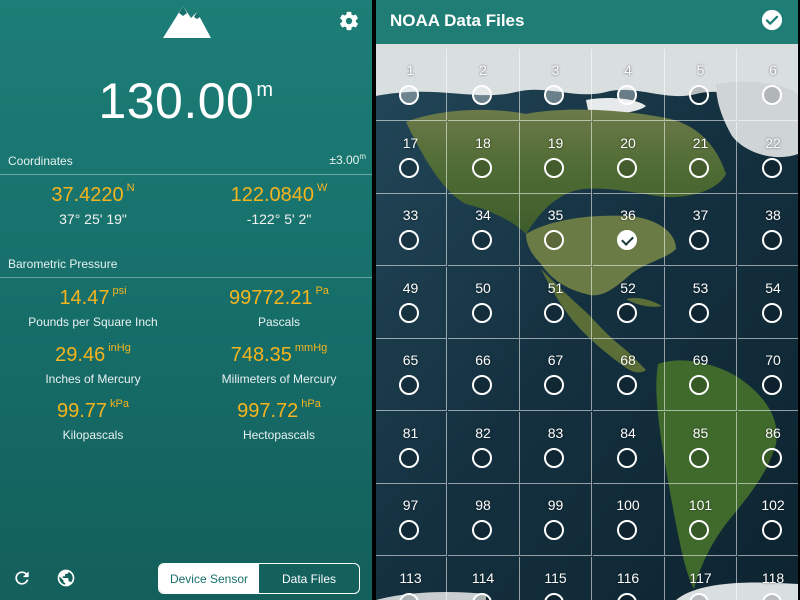  What do you see at coordinates (484, 578) in the screenshot?
I see `tile-114: 114` at bounding box center [484, 578].